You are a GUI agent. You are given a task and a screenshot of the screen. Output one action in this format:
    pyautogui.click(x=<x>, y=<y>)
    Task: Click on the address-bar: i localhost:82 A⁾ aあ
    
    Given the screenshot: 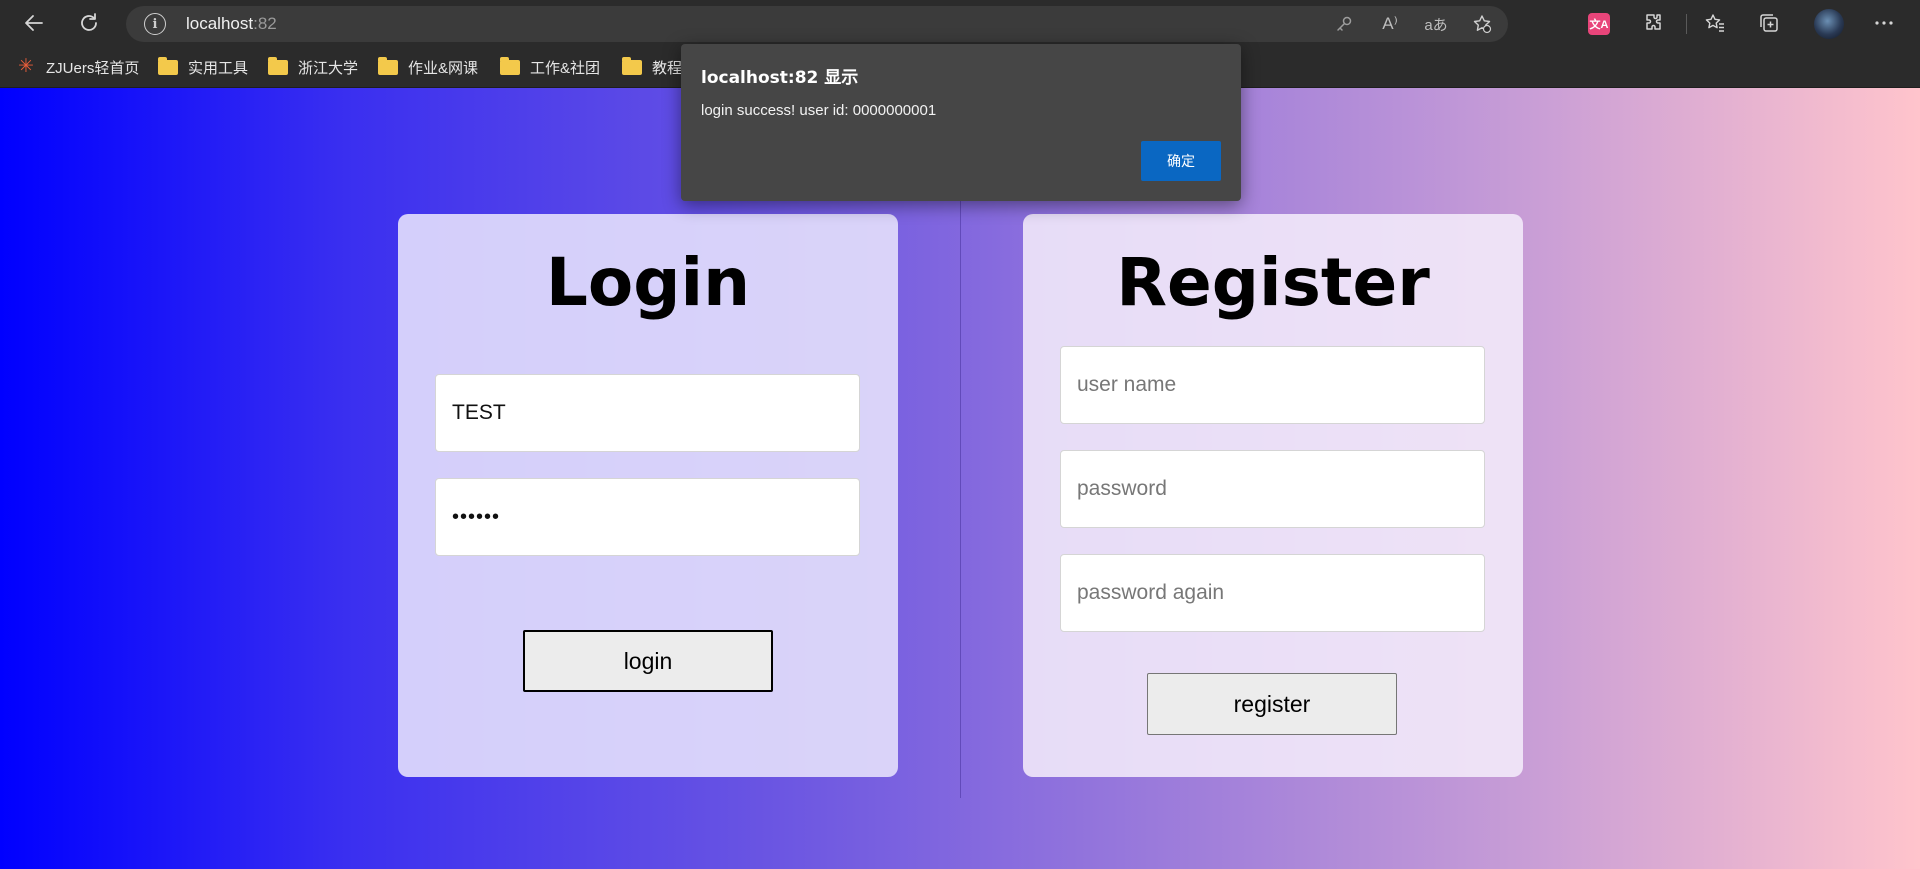 What is the action you would take?
    pyautogui.click(x=817, y=24)
    